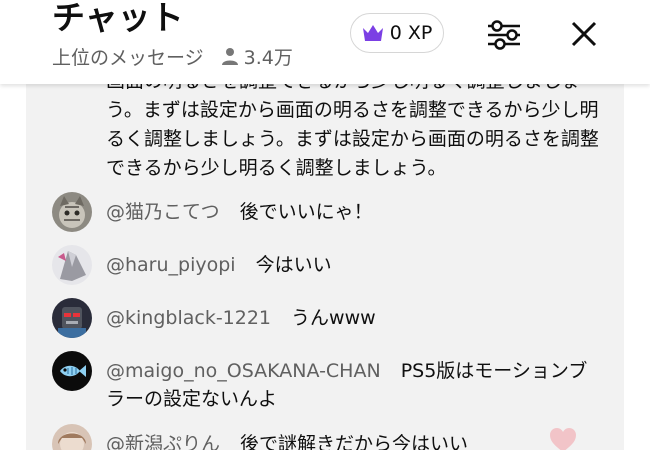 This screenshot has height=450, width=650. I want to click on xp-label: 0 XP, so click(411, 33).